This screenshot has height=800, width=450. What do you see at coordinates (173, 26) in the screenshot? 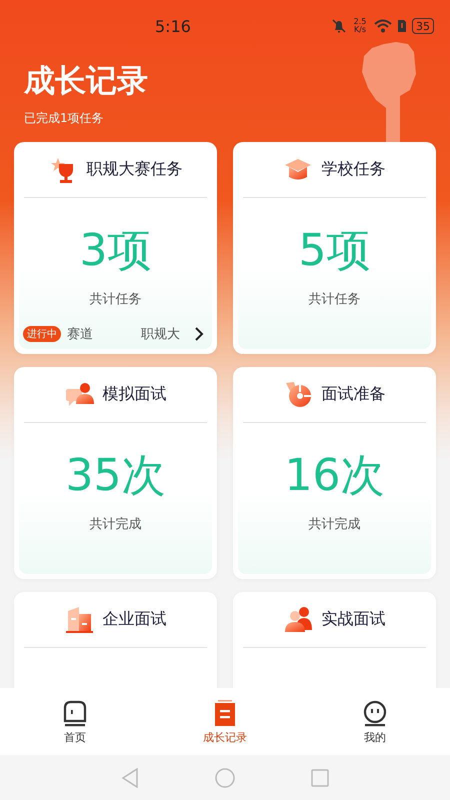
I see `clock-time: 5:16` at bounding box center [173, 26].